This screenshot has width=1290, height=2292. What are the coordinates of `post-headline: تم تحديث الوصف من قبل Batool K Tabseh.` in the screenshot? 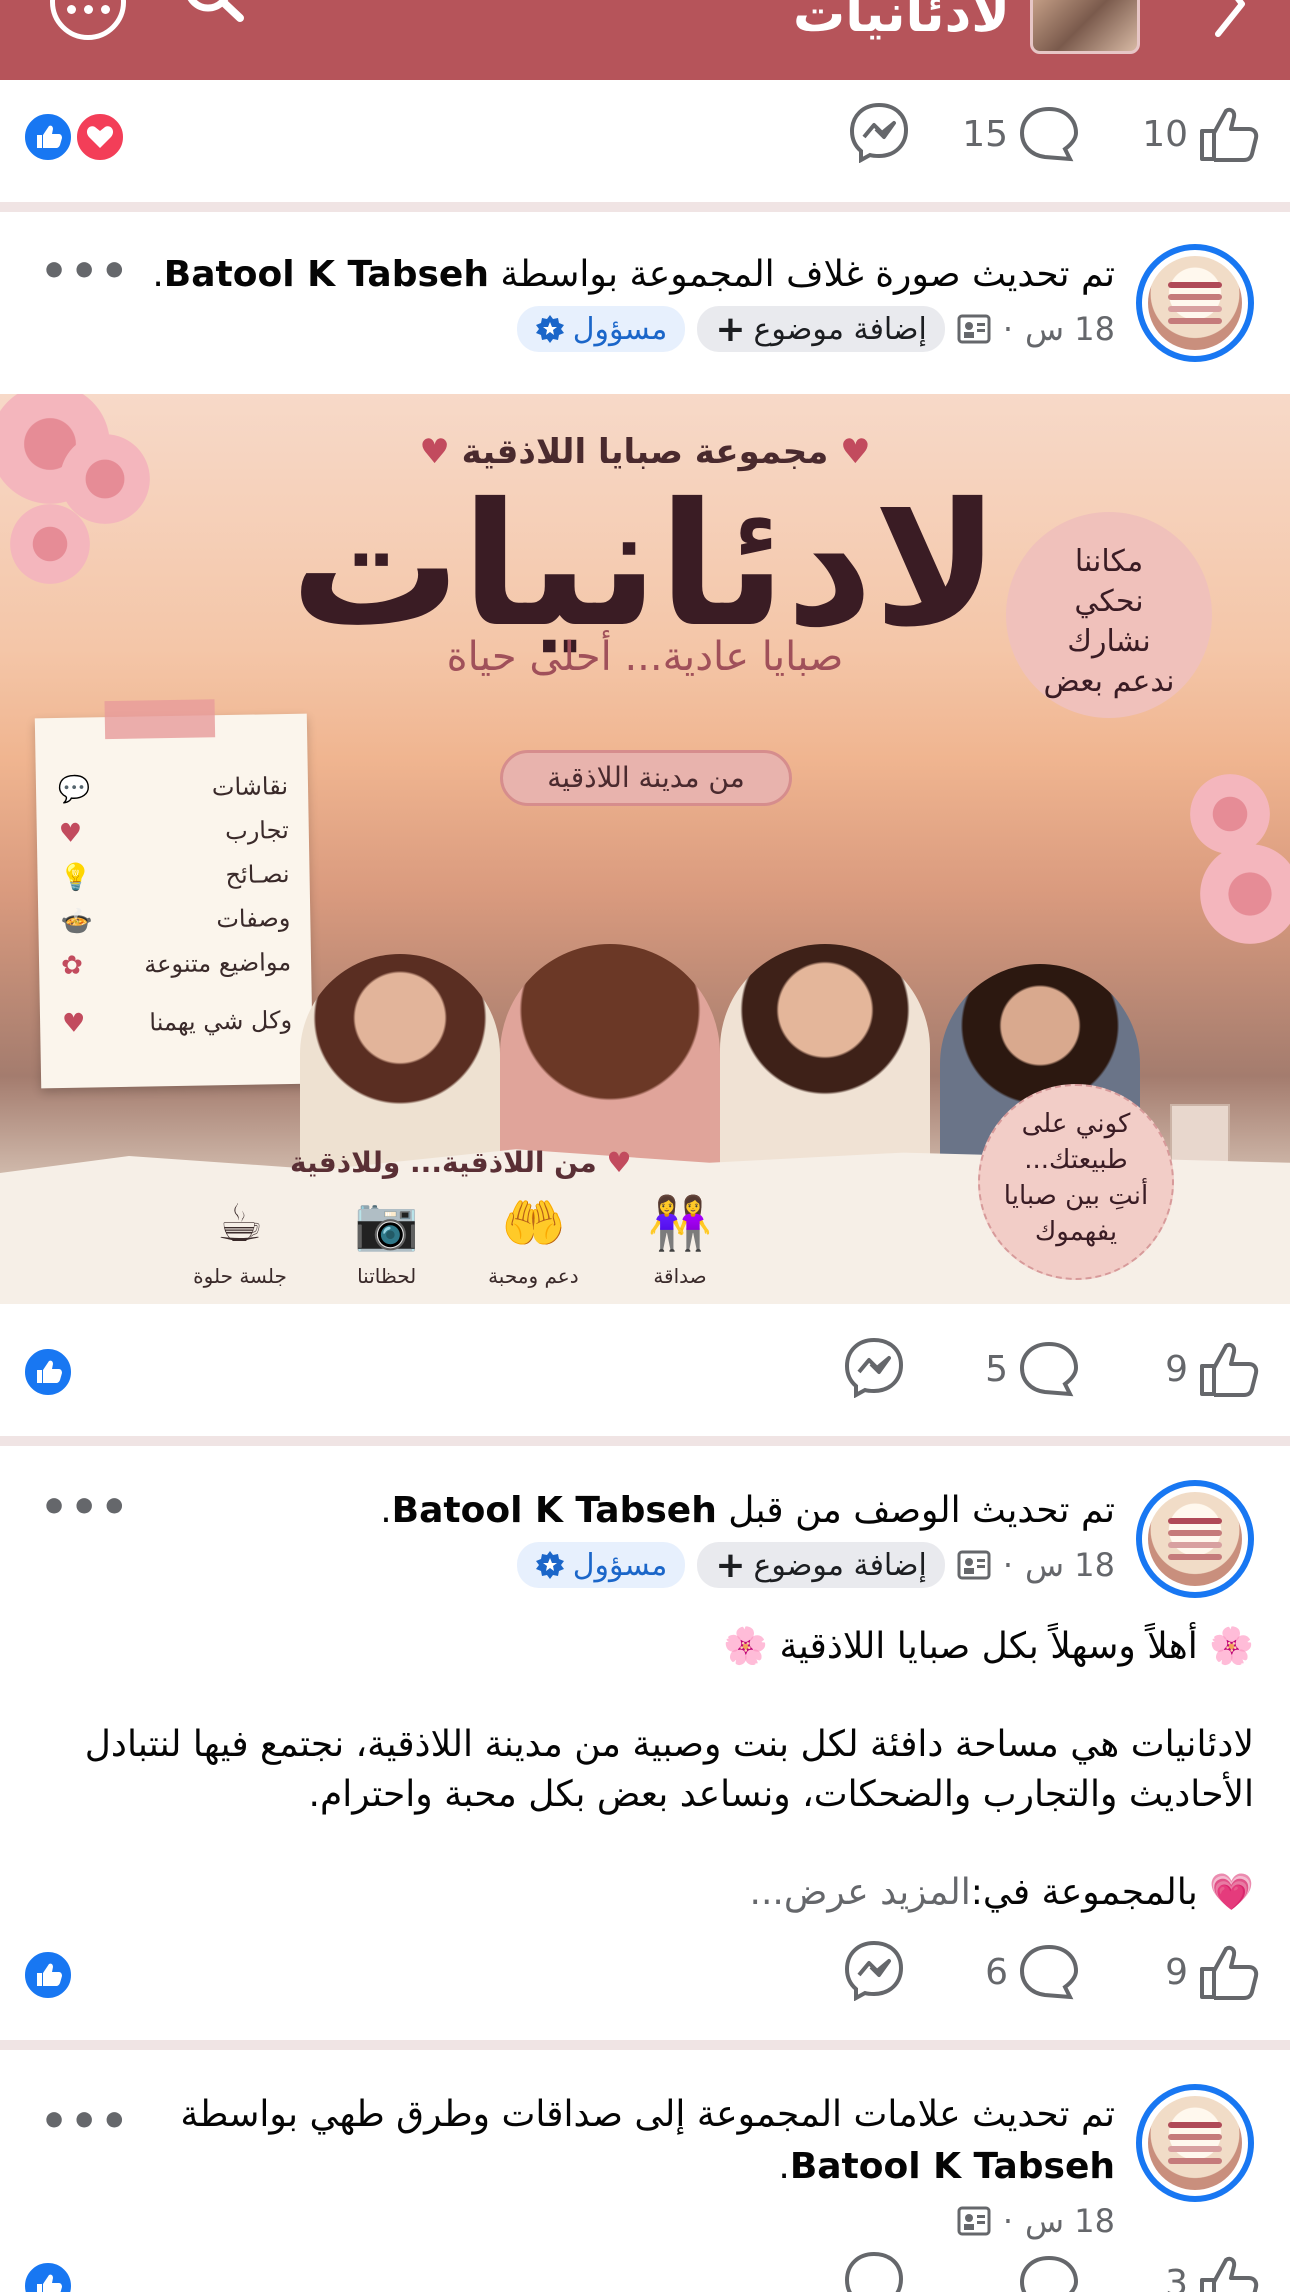 It's located at (747, 1510).